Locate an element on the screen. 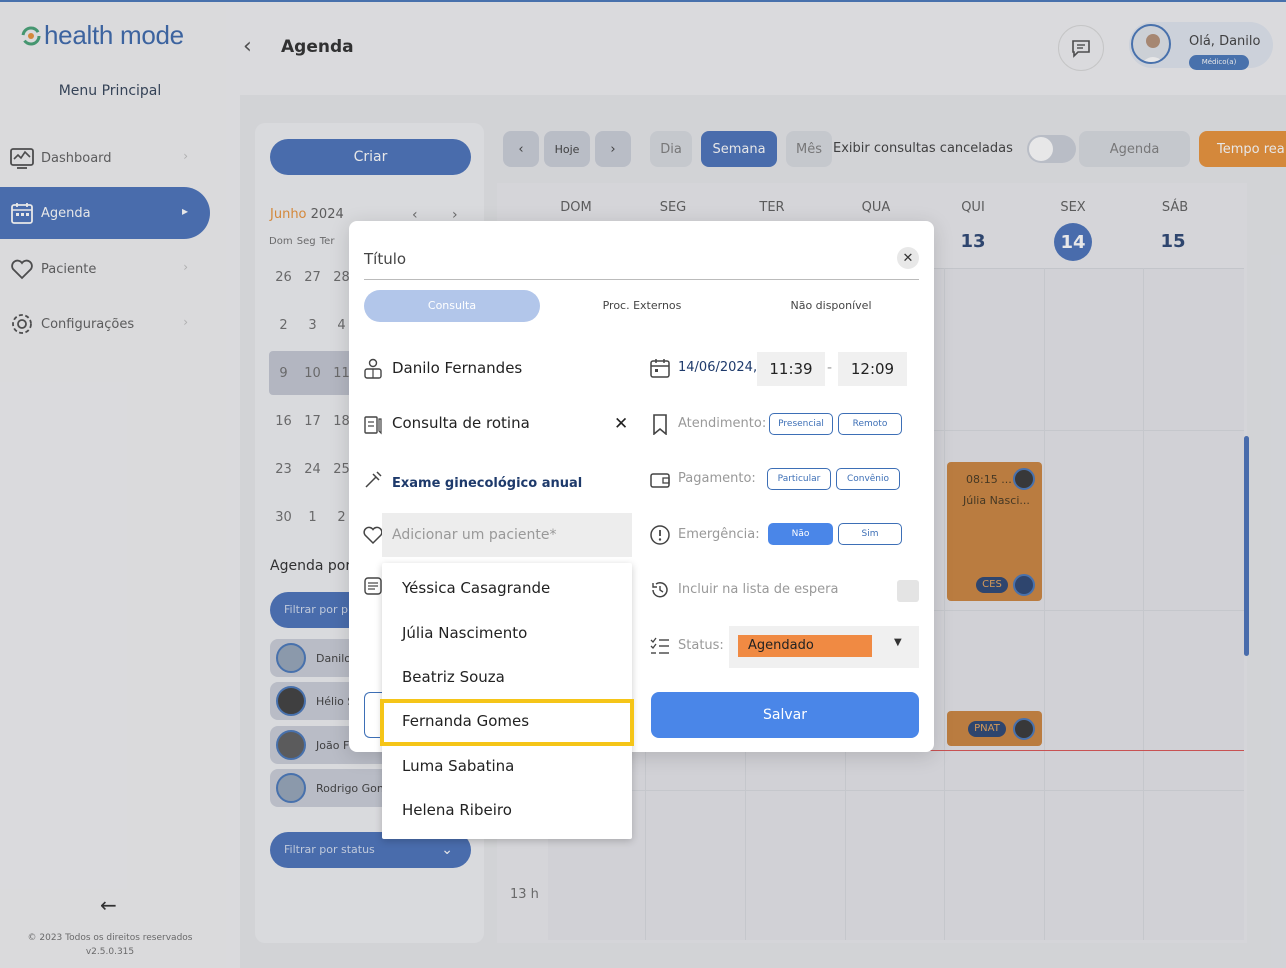 This screenshot has width=1286, height=968. waiting-list-label: Incluir na lista de espera is located at coordinates (758, 589).